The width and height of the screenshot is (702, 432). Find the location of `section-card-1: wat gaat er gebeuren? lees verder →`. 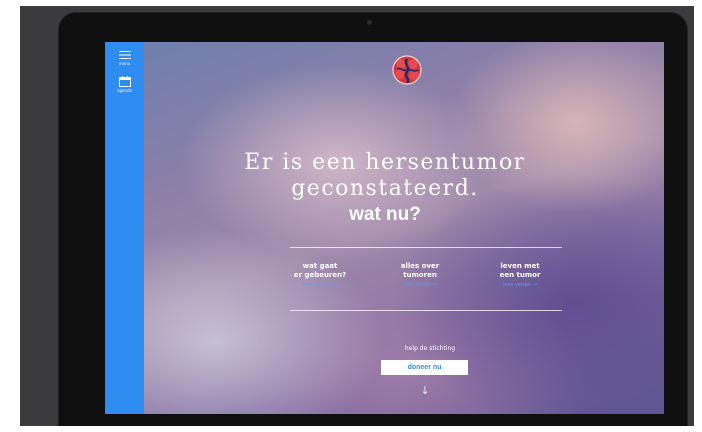

section-card-1: wat gaat er gebeuren? lees verder → is located at coordinates (320, 275).